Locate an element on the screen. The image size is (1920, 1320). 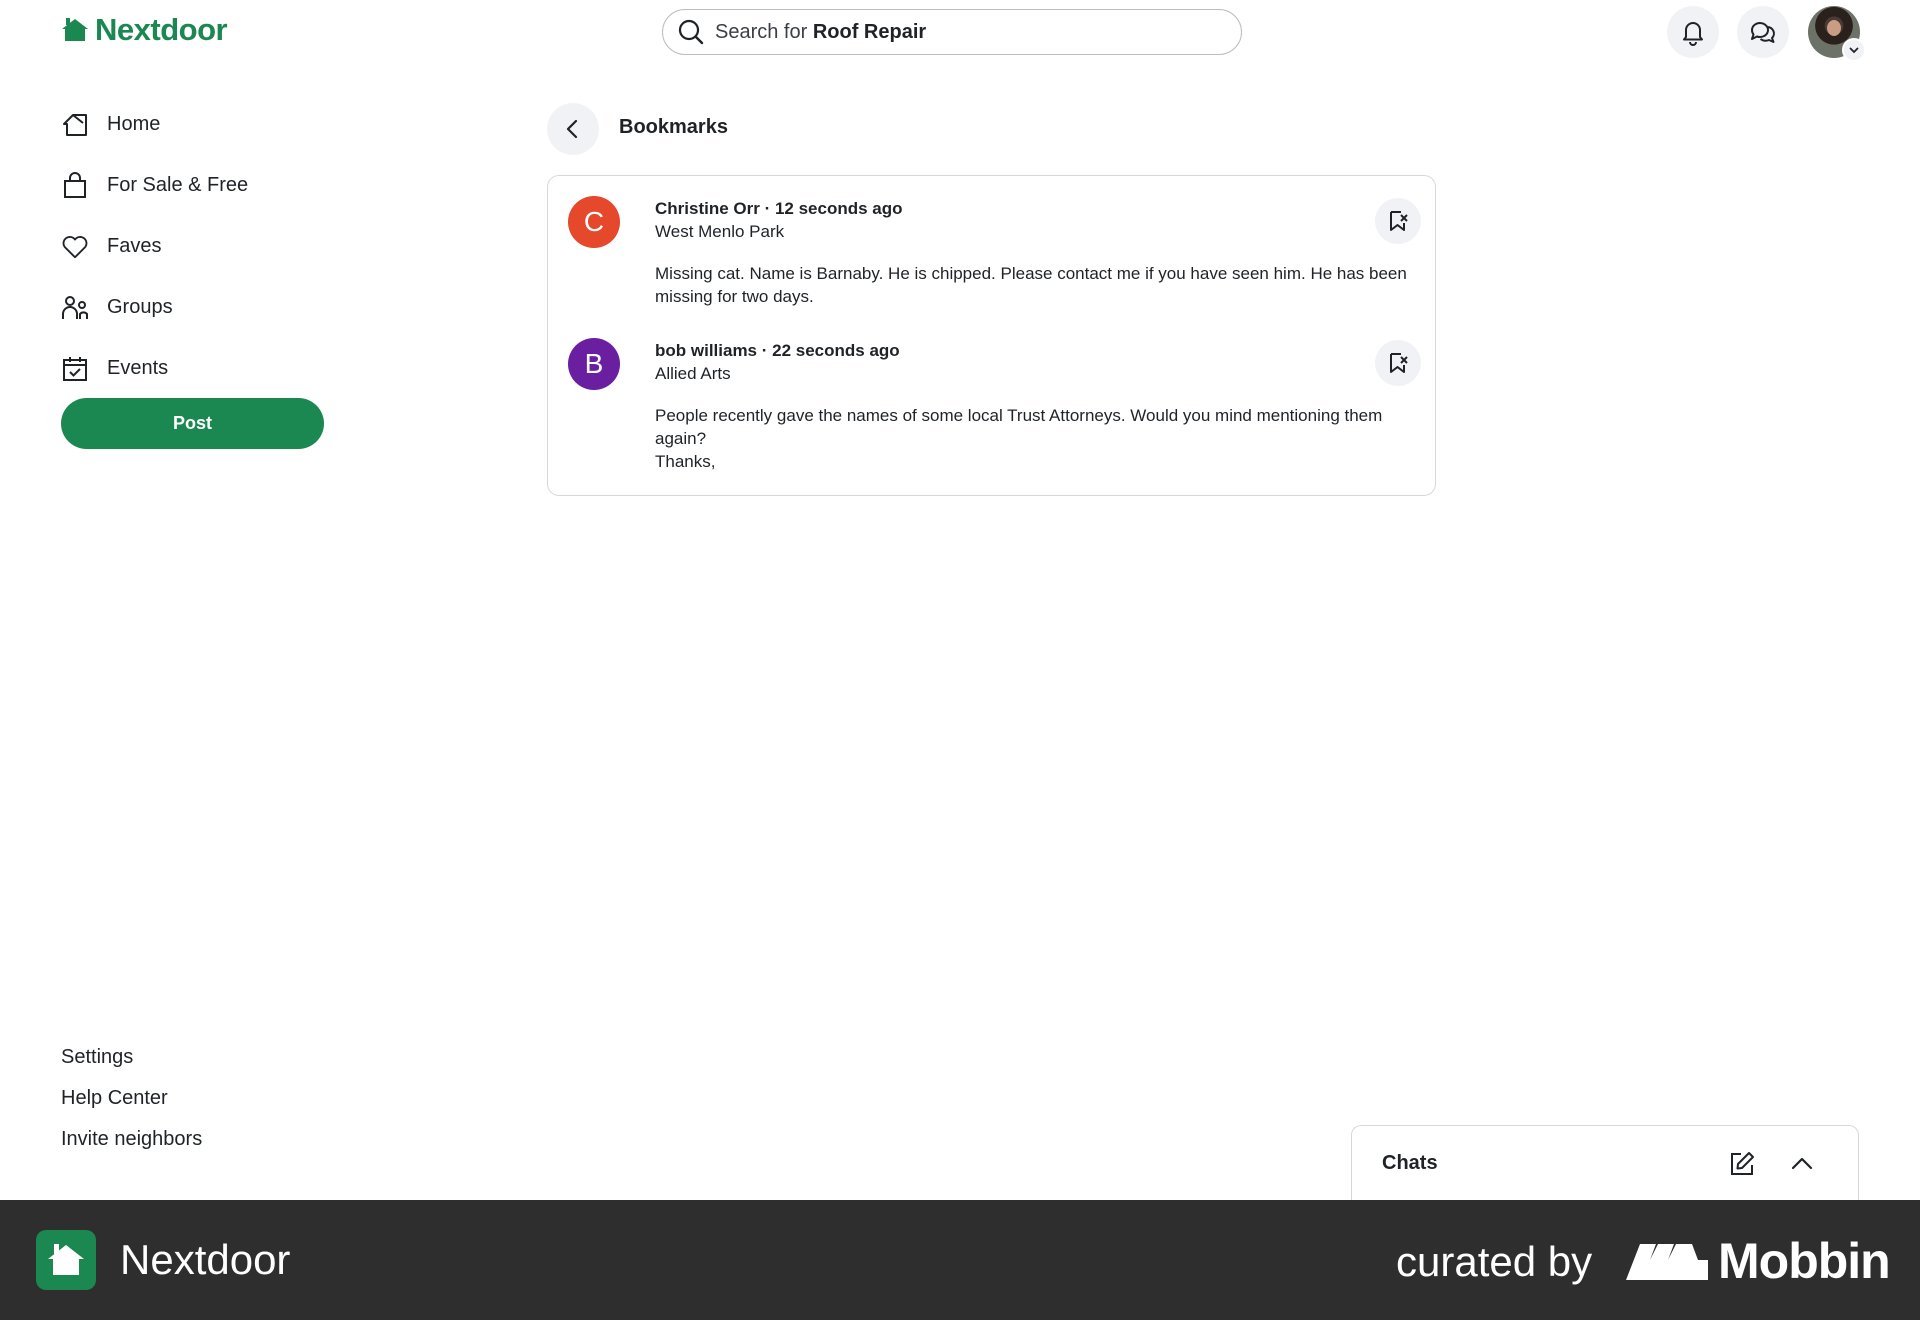
help-center-link: Help Center is located at coordinates (131, 1103).